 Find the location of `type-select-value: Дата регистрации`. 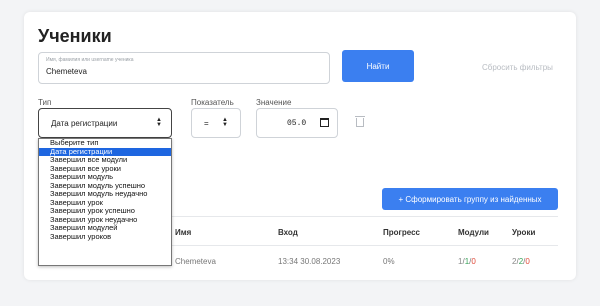

type-select-value: Дата регистрации is located at coordinates (84, 123).